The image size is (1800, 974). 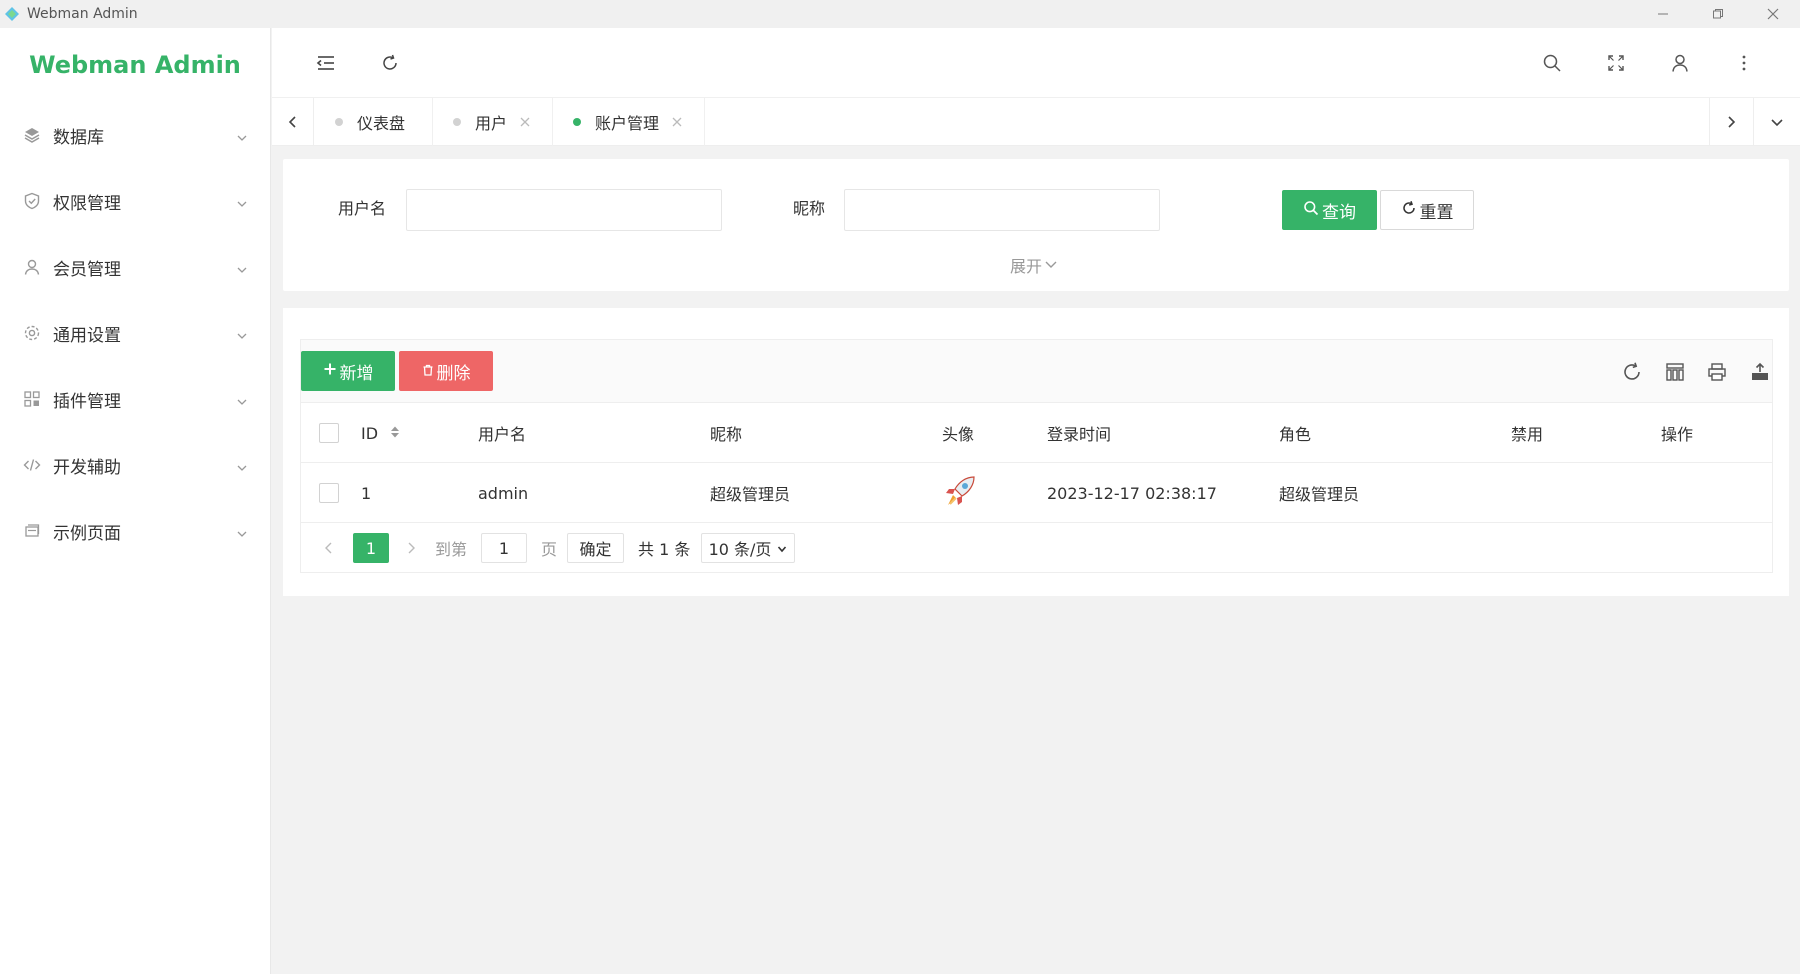 I want to click on column-header-id: ID, so click(x=380, y=433).